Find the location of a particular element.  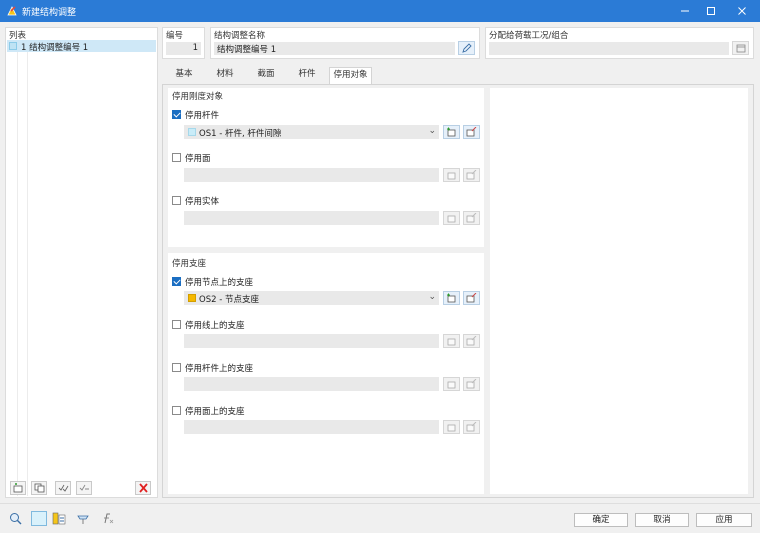

search-icon is located at coordinates (15, 519).